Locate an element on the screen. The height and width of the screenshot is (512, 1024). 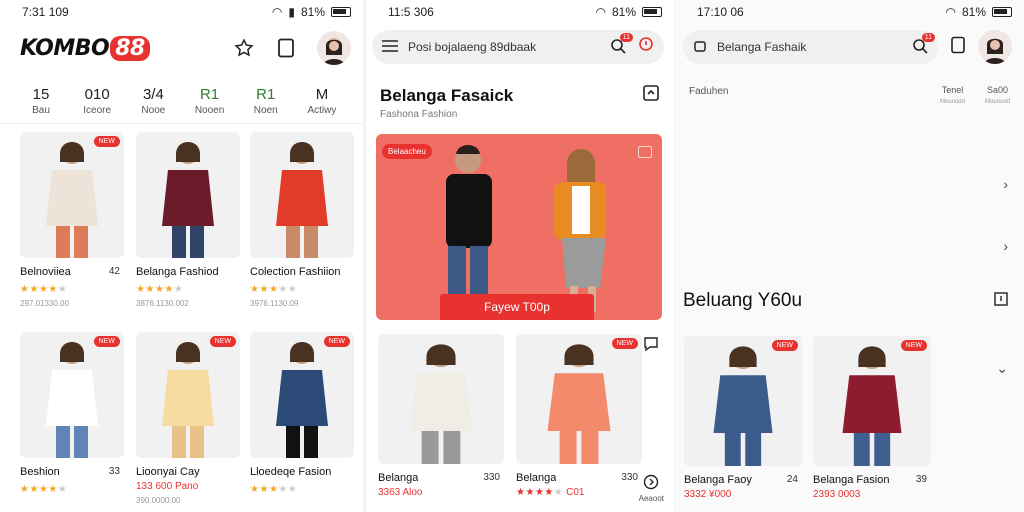
category-value: R1 is located at coordinates (266, 94).